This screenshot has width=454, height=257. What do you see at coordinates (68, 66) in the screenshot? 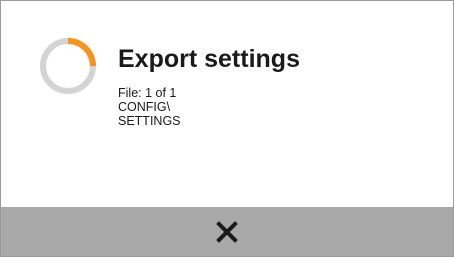
I see `progress-spinner-icon` at bounding box center [68, 66].